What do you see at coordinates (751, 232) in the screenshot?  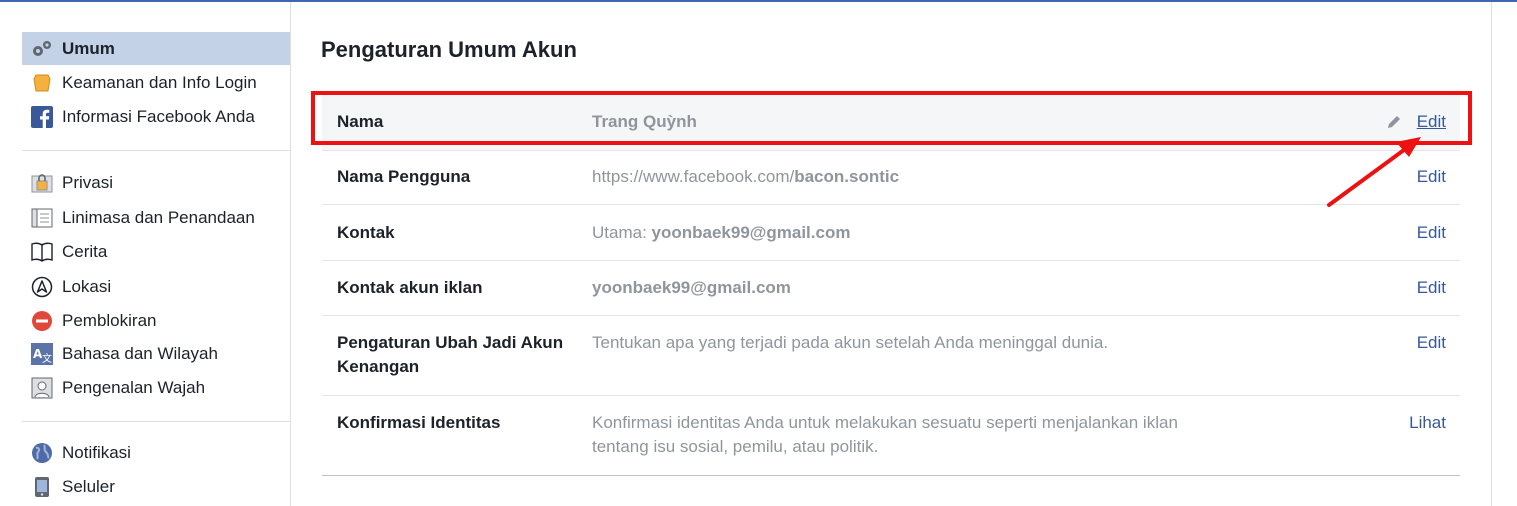 I see `contact-email: yoonbaek99@gmail.com` at bounding box center [751, 232].